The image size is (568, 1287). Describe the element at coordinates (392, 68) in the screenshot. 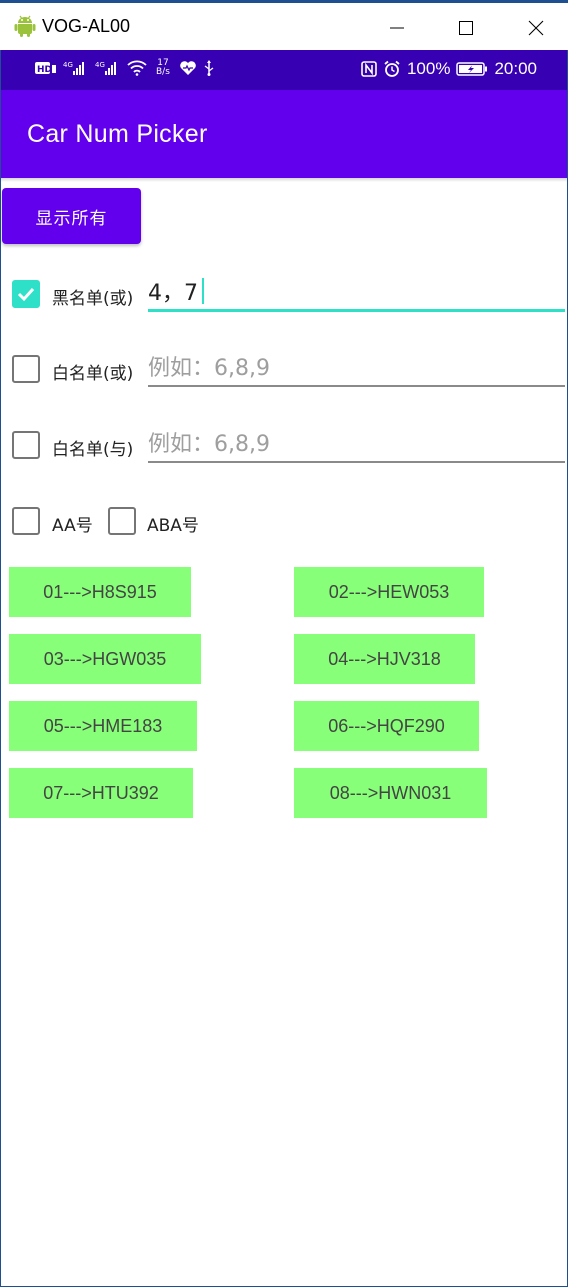

I see `alarm-icon` at that location.